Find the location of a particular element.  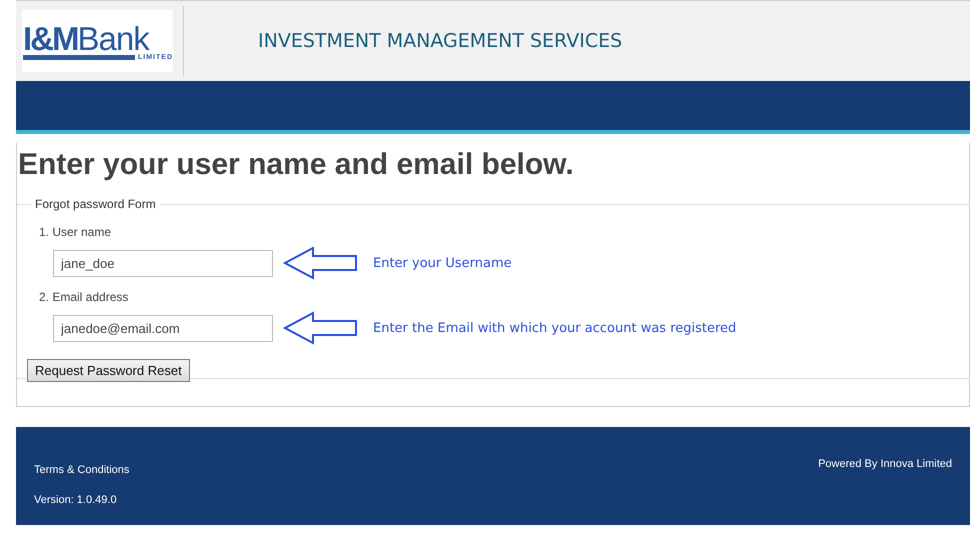

page-heading: Enter your user name and email below. is located at coordinates (296, 165).